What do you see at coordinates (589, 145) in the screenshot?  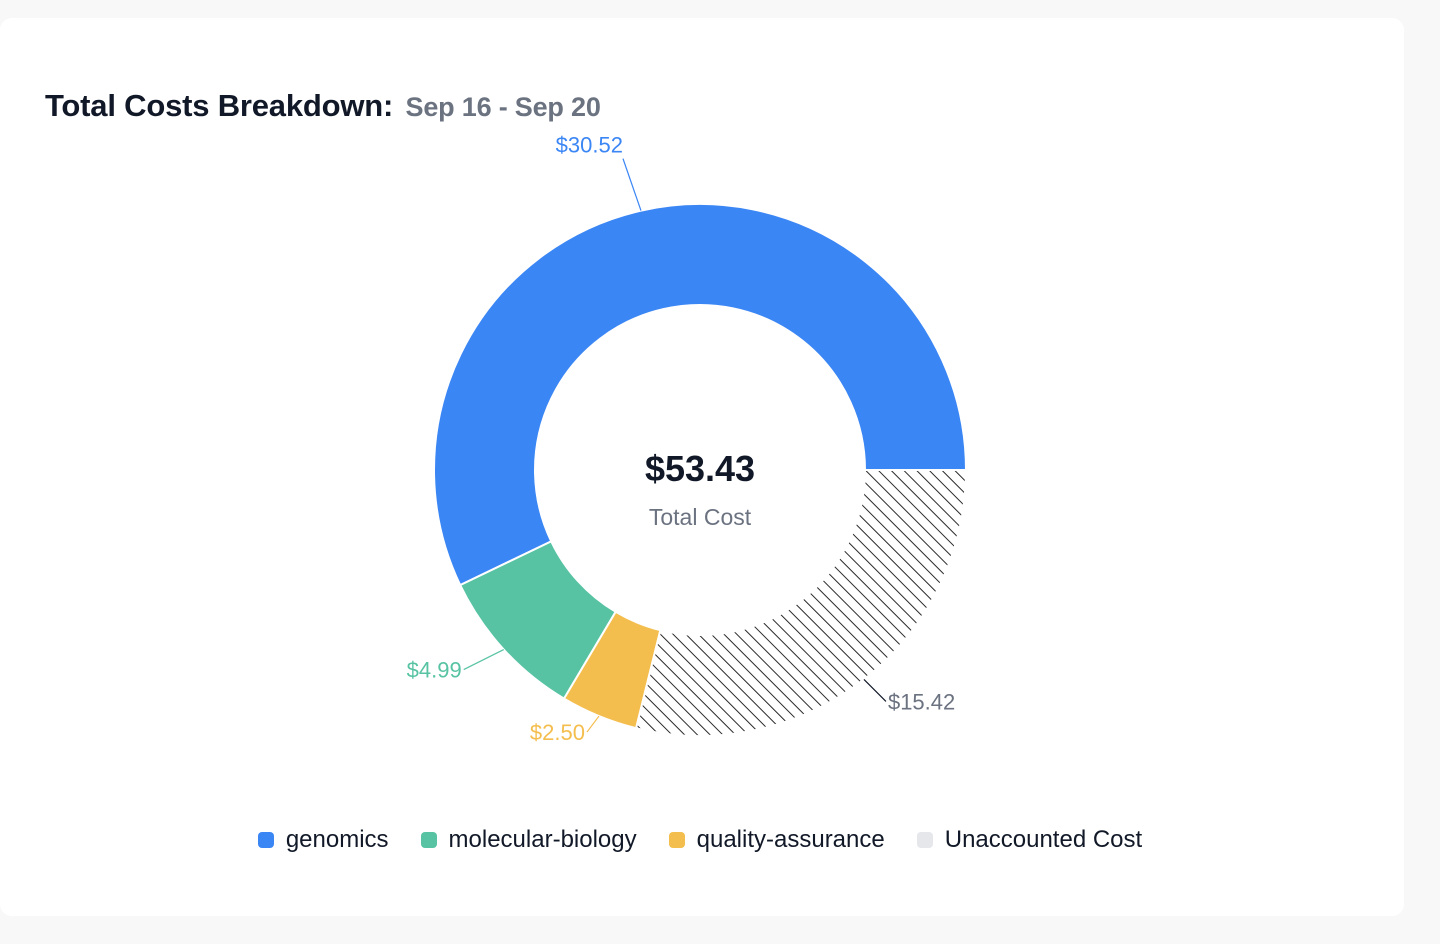 I see `slice-label-genomics: $30.52` at bounding box center [589, 145].